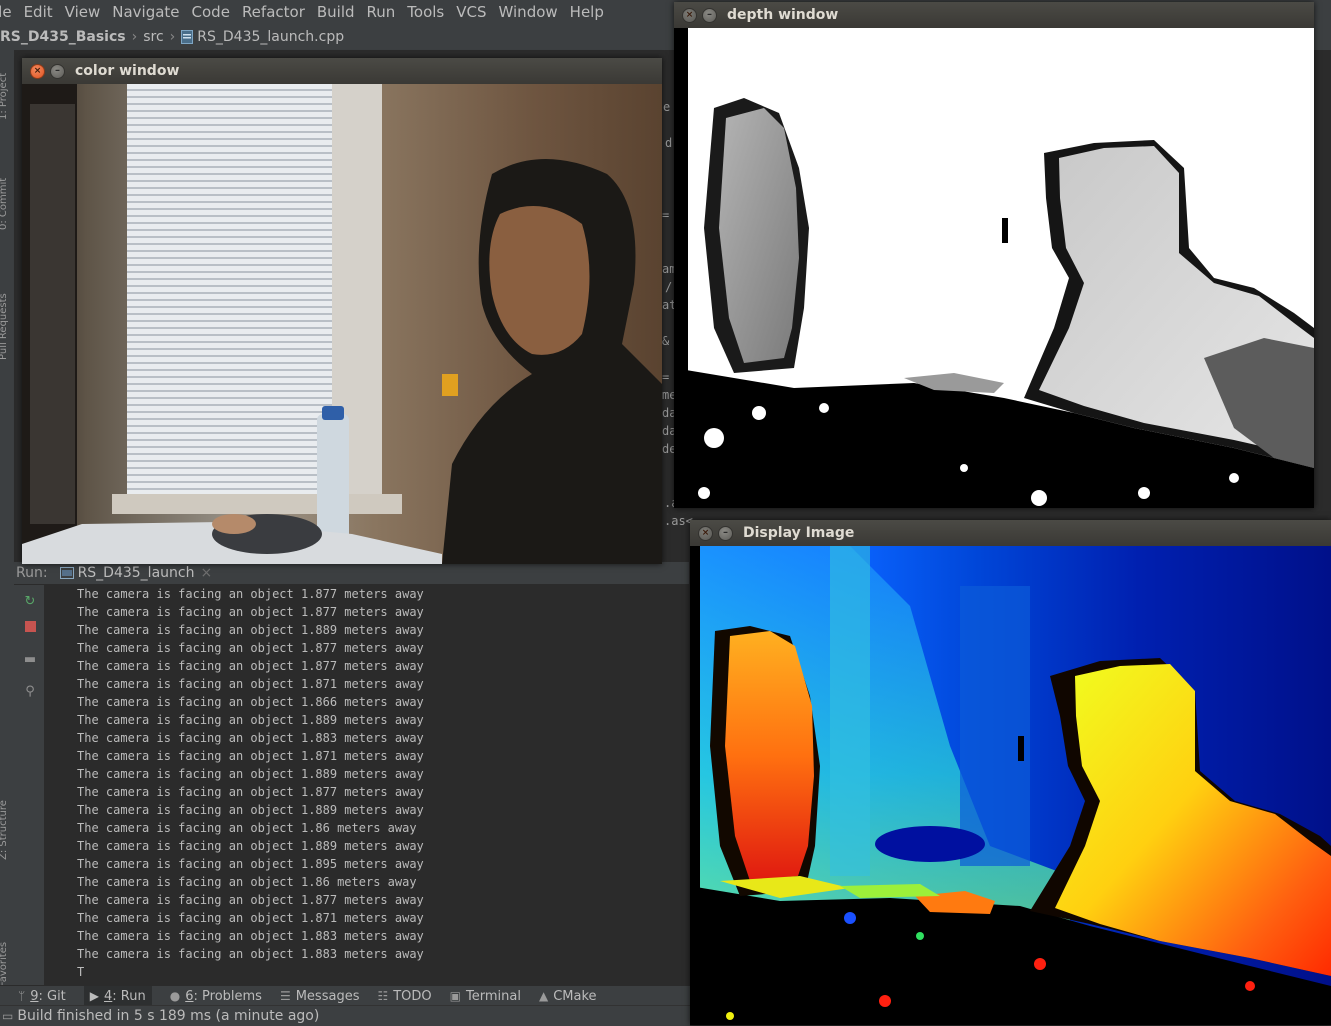 The width and height of the screenshot is (1331, 1026). What do you see at coordinates (211, 12) in the screenshot?
I see `menu-code: Code` at bounding box center [211, 12].